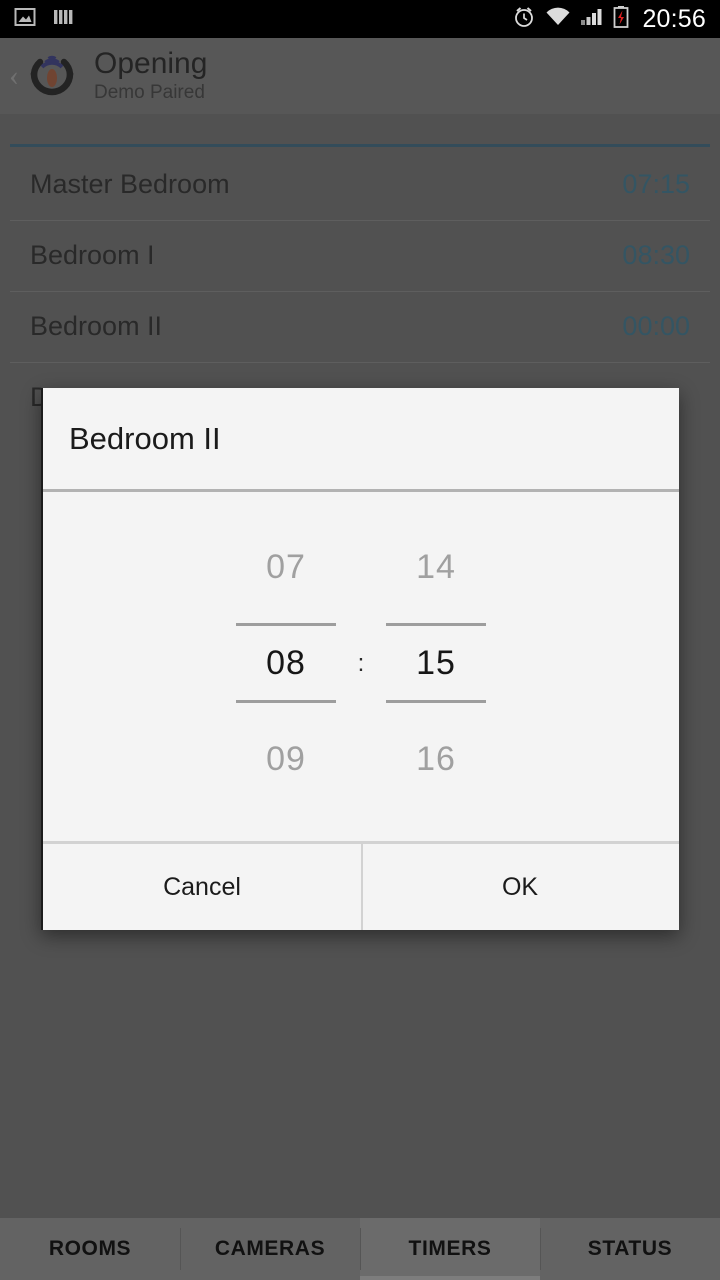  I want to click on hour-picker-column: 07 08 09, so click(286, 663).